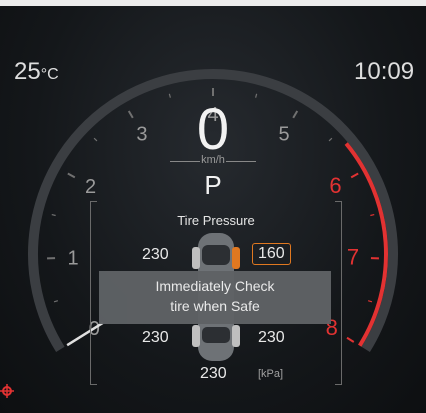  I want to click on clock: 10:09, so click(384, 71).